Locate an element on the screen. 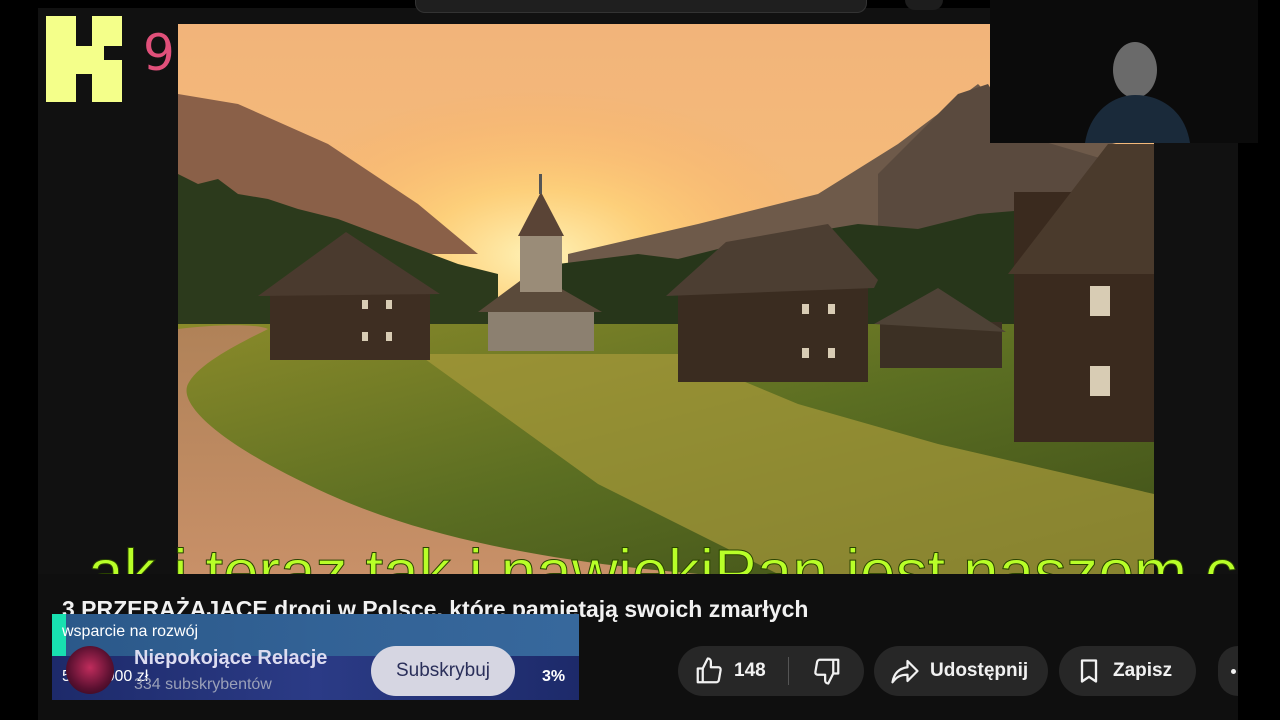  like-count: 148 is located at coordinates (750, 670).